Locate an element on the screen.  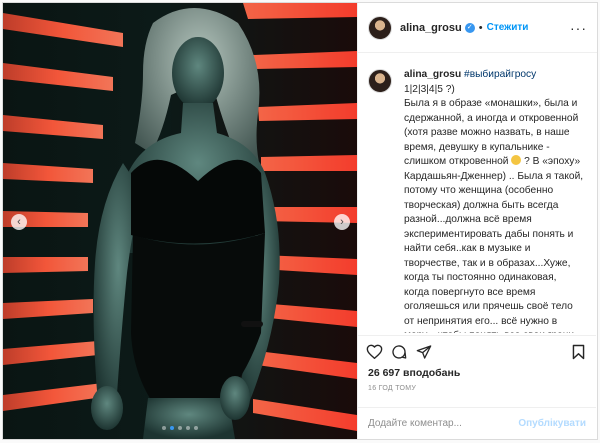
caption-hashtag: #выбирайгросу is located at coordinates (500, 74).